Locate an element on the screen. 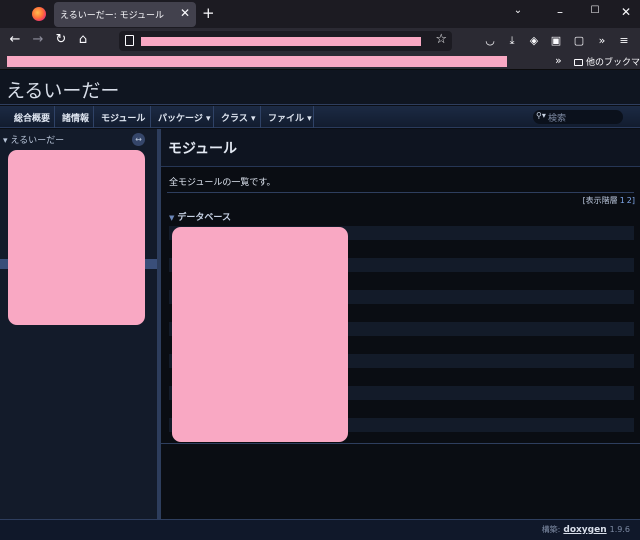  minimize-button: – is located at coordinates (560, 12).